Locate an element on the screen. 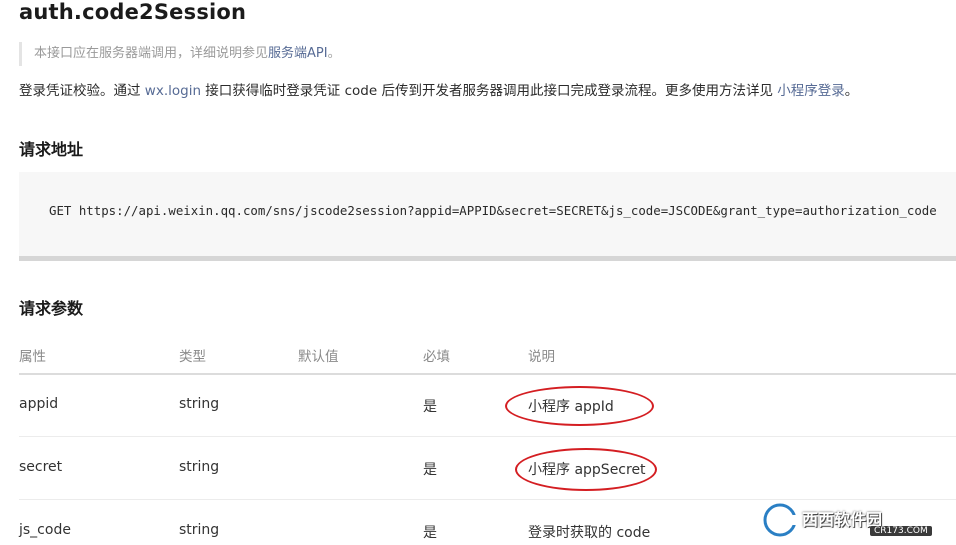 The height and width of the screenshot is (545, 956). wx-login-link: wx.login is located at coordinates (173, 91).